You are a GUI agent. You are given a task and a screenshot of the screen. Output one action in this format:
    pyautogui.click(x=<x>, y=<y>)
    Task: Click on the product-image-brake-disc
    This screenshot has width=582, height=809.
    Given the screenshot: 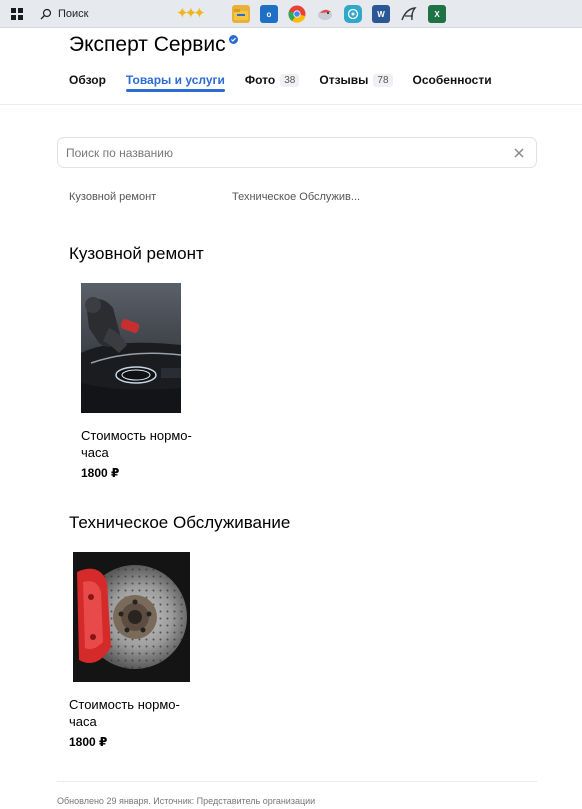 What is the action you would take?
    pyautogui.click(x=131, y=617)
    